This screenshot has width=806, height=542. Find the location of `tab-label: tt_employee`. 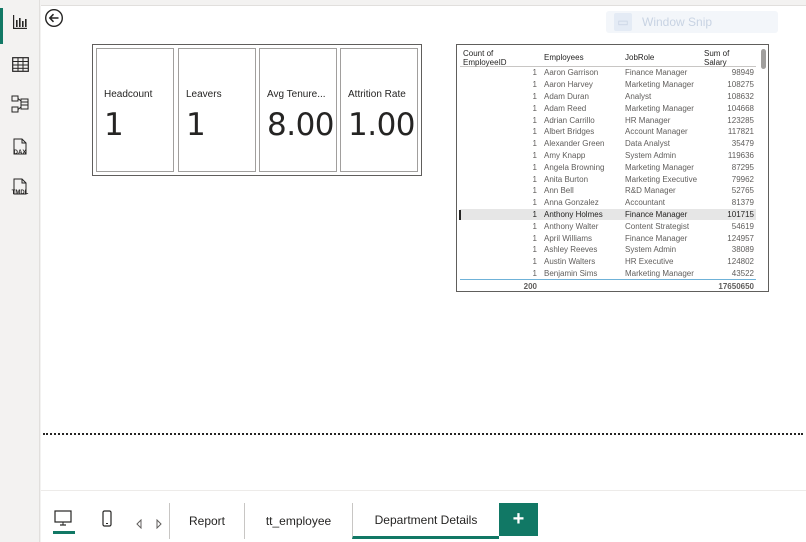

tab-label: tt_employee is located at coordinates (298, 521).